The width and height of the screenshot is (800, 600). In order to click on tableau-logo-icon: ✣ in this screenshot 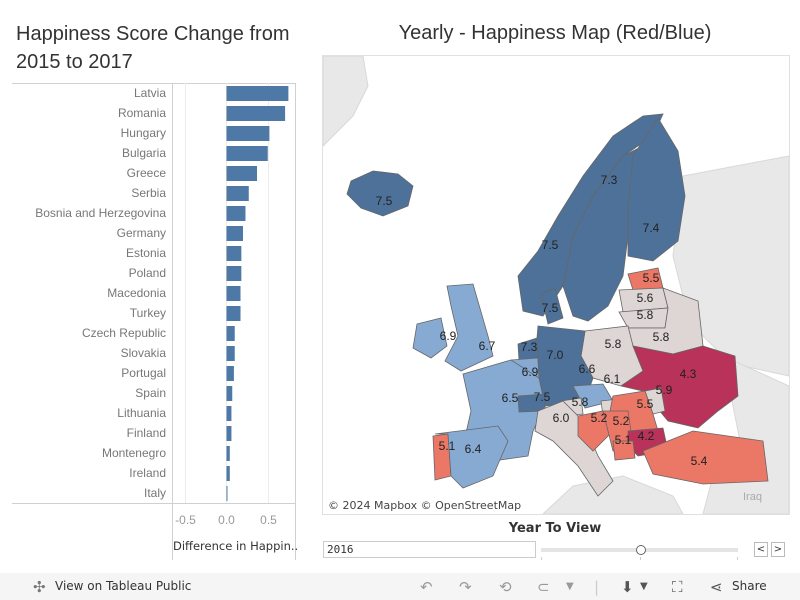, I will do `click(39, 587)`.